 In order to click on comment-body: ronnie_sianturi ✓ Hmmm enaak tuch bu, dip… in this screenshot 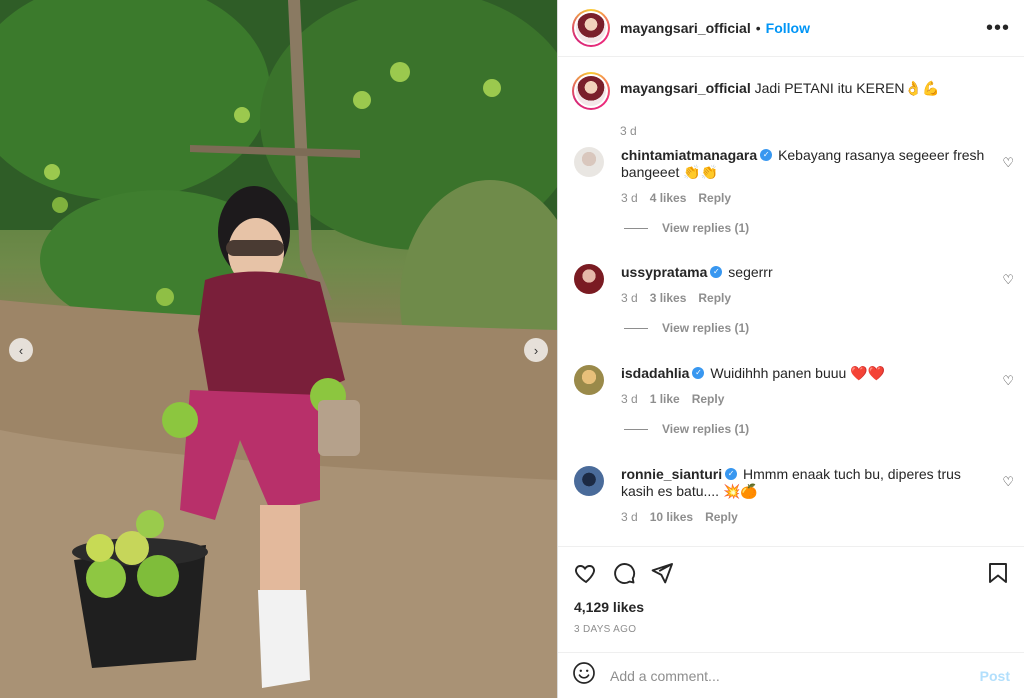, I will do `click(806, 483)`.